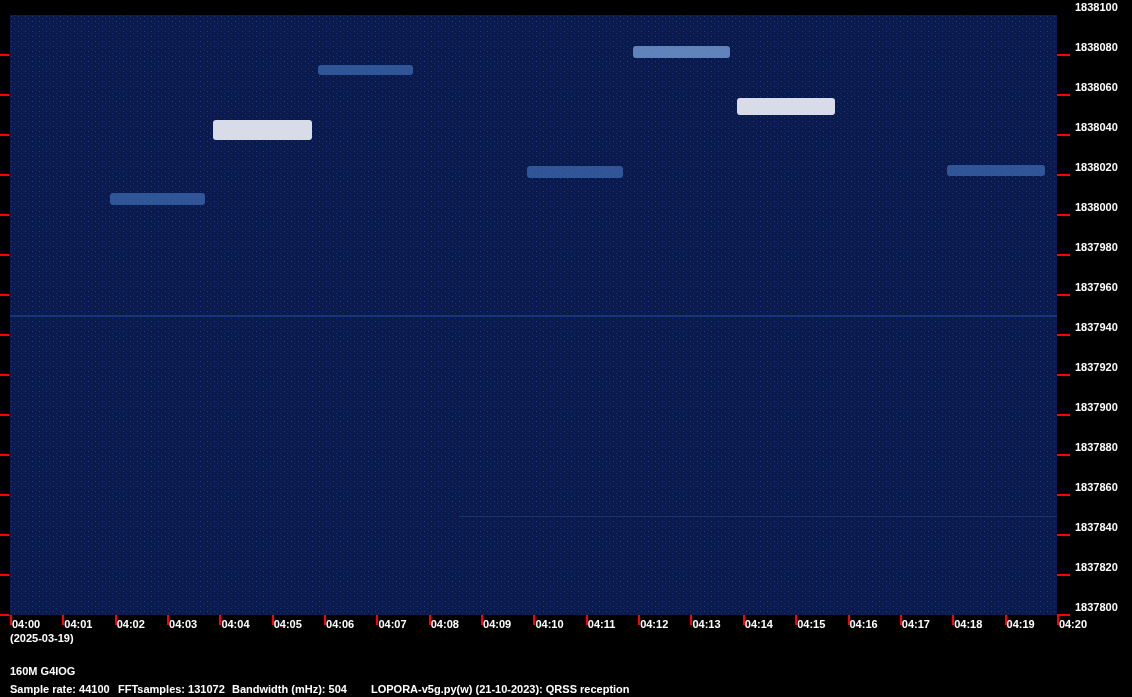  I want to click on time-label: 04:20, so click(1072, 624).